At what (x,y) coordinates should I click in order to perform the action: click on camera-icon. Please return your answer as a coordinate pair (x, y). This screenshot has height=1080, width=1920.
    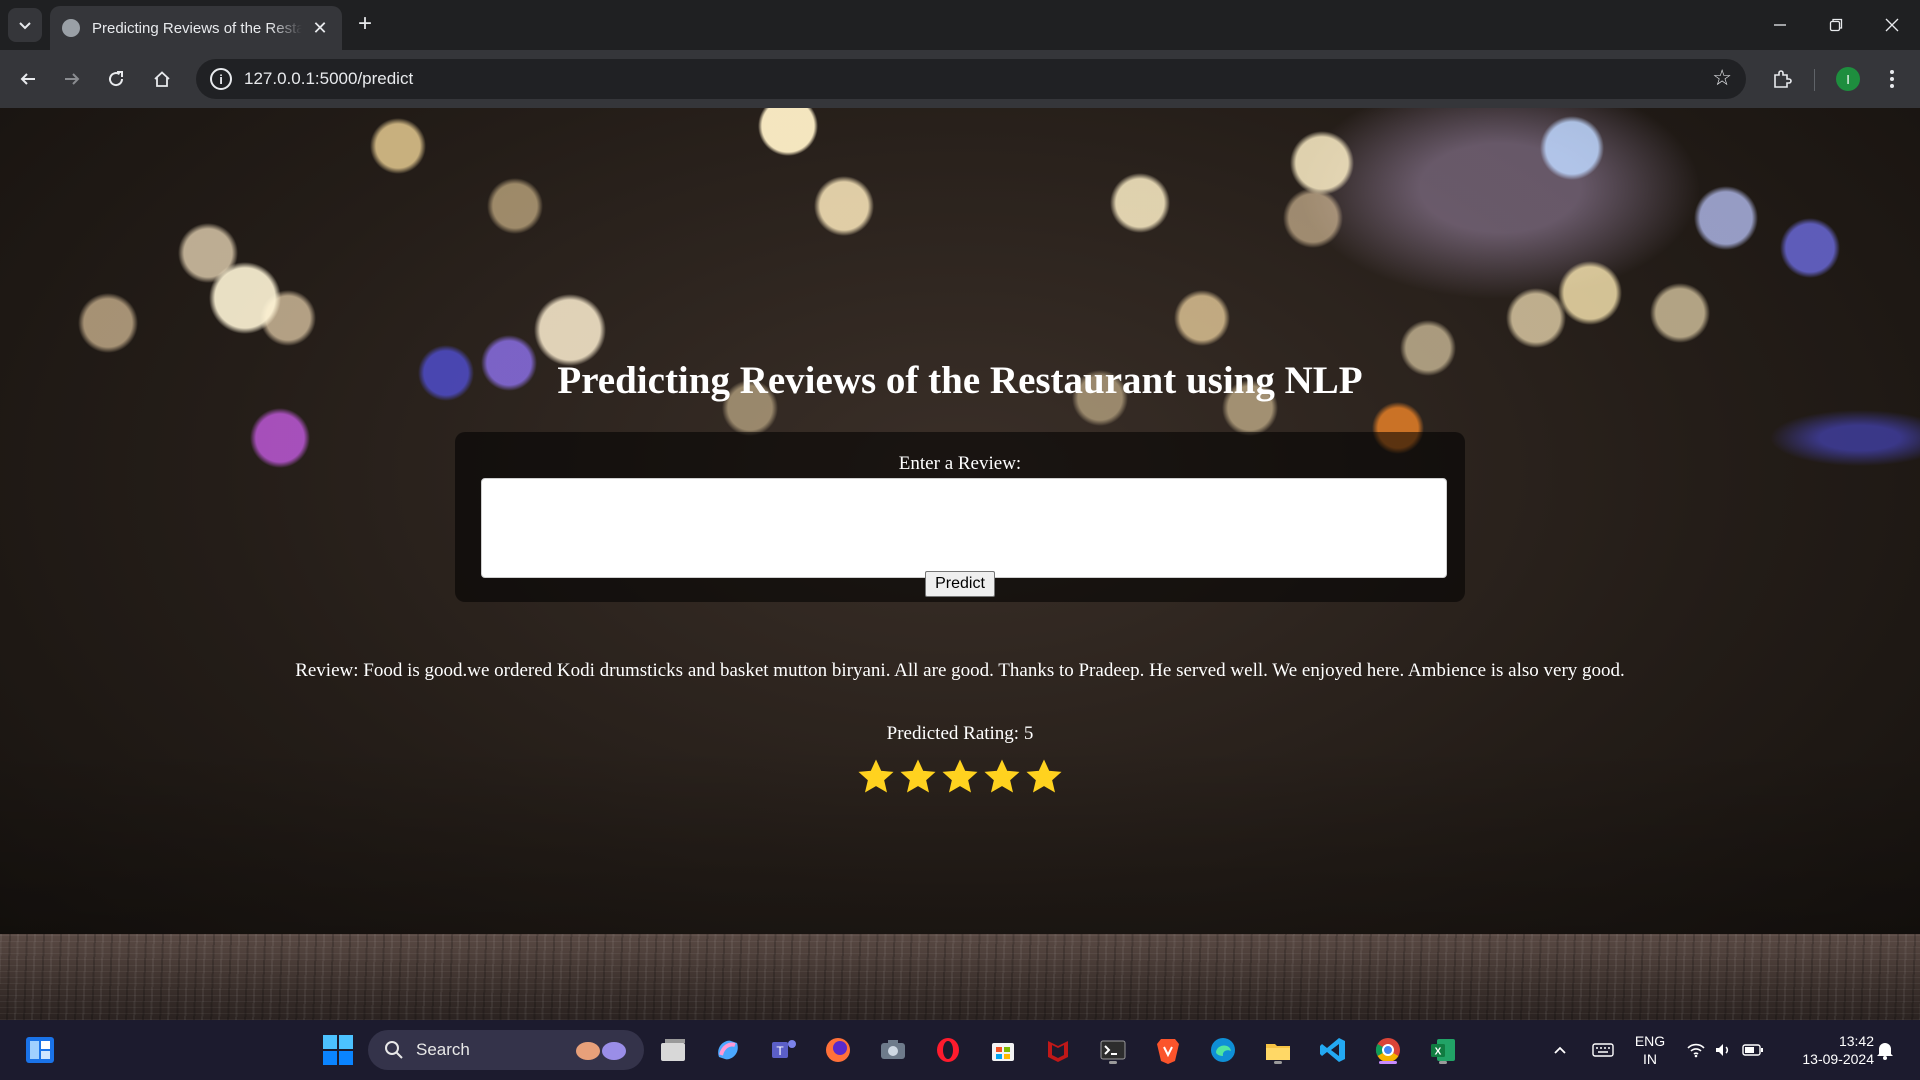
    Looking at the image, I should click on (893, 1049).